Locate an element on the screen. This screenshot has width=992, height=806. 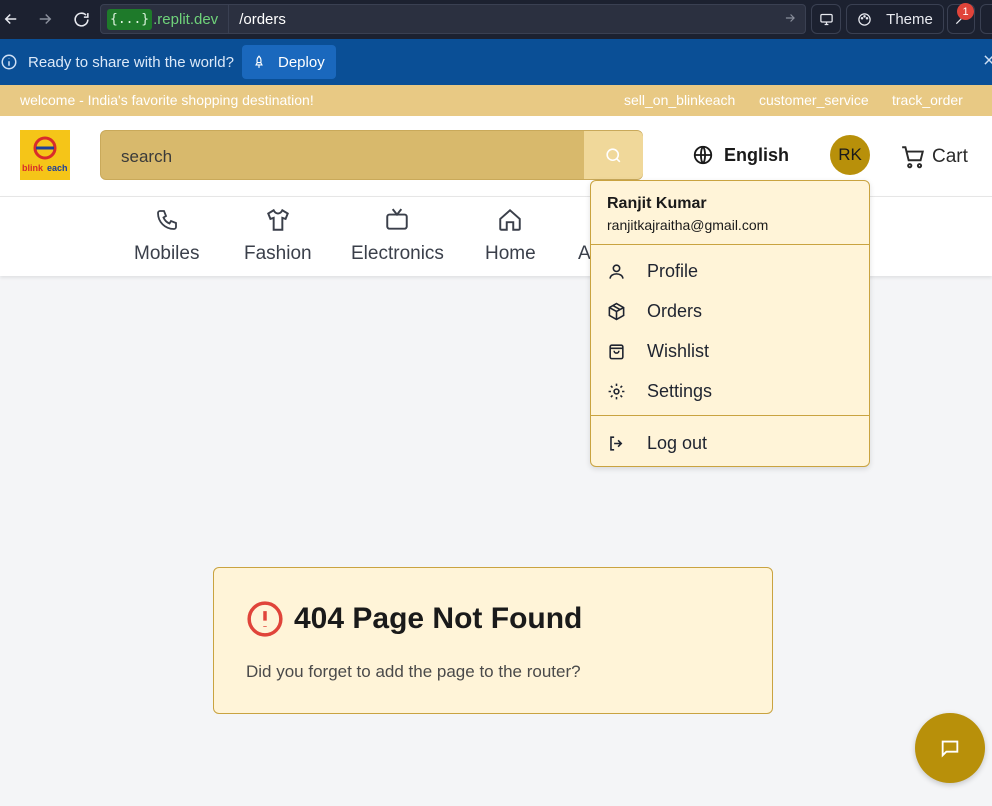
monitor-icon is located at coordinates (826, 19).